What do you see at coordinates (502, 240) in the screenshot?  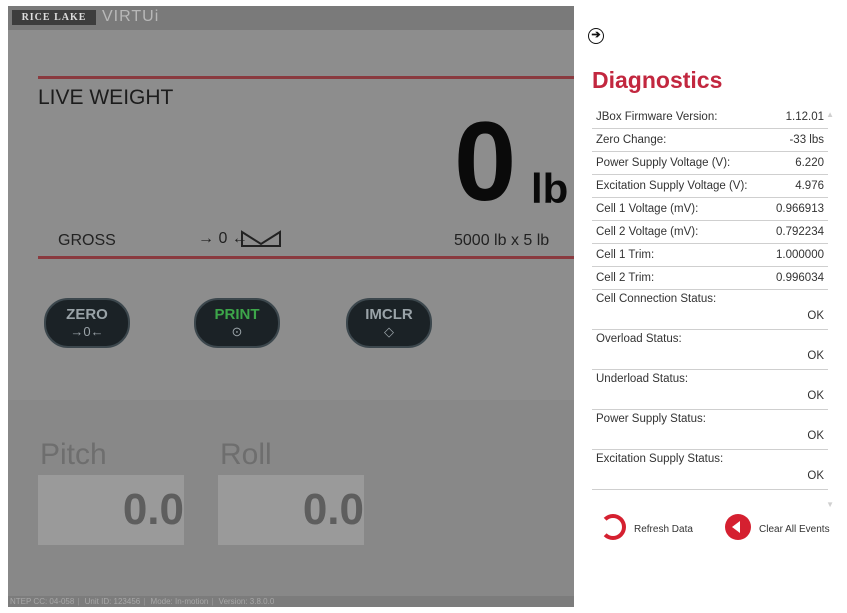 I see `capacity-label: 5000 lb x 5 lb` at bounding box center [502, 240].